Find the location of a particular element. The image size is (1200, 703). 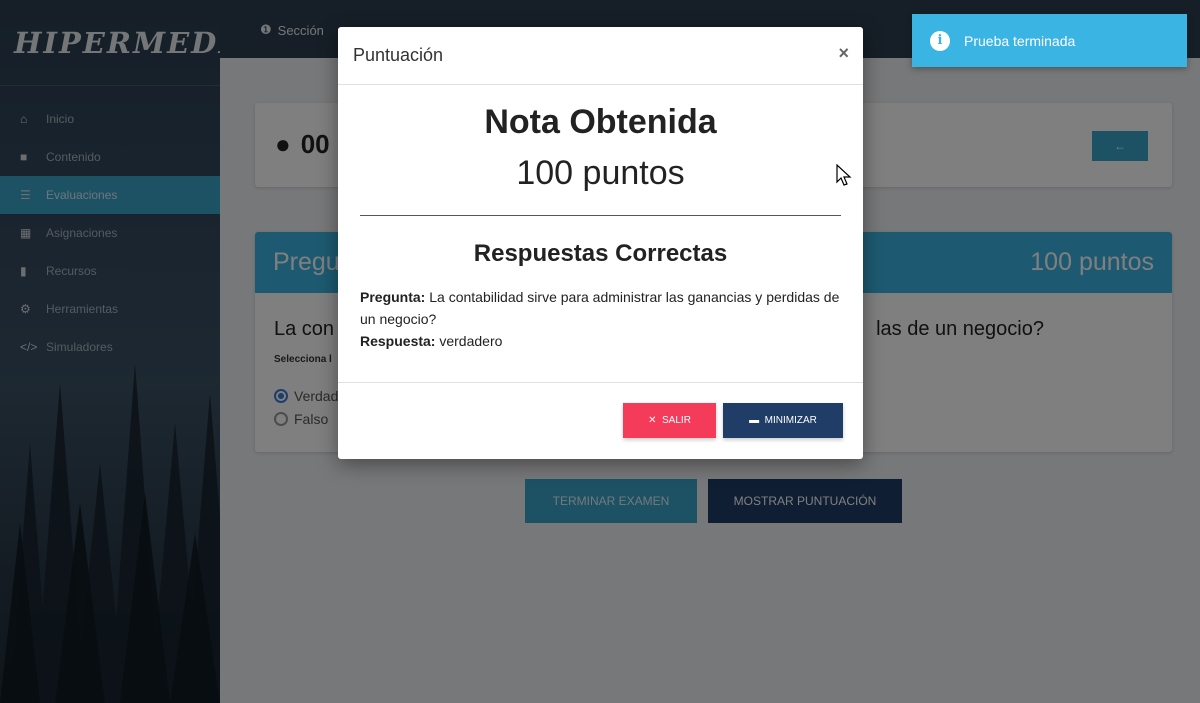

question-label: Pregunta: is located at coordinates (393, 297).